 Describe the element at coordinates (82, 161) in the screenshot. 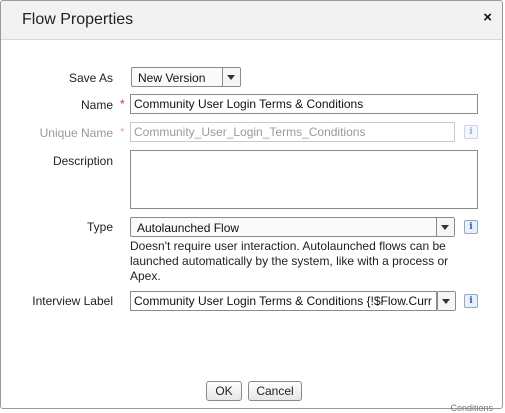

I see `description-label: Description` at that location.